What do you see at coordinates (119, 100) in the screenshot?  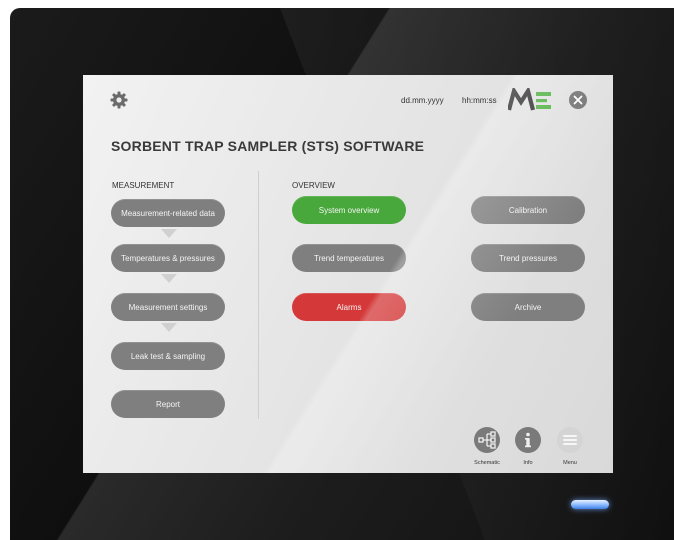 I see `gear-icon` at bounding box center [119, 100].